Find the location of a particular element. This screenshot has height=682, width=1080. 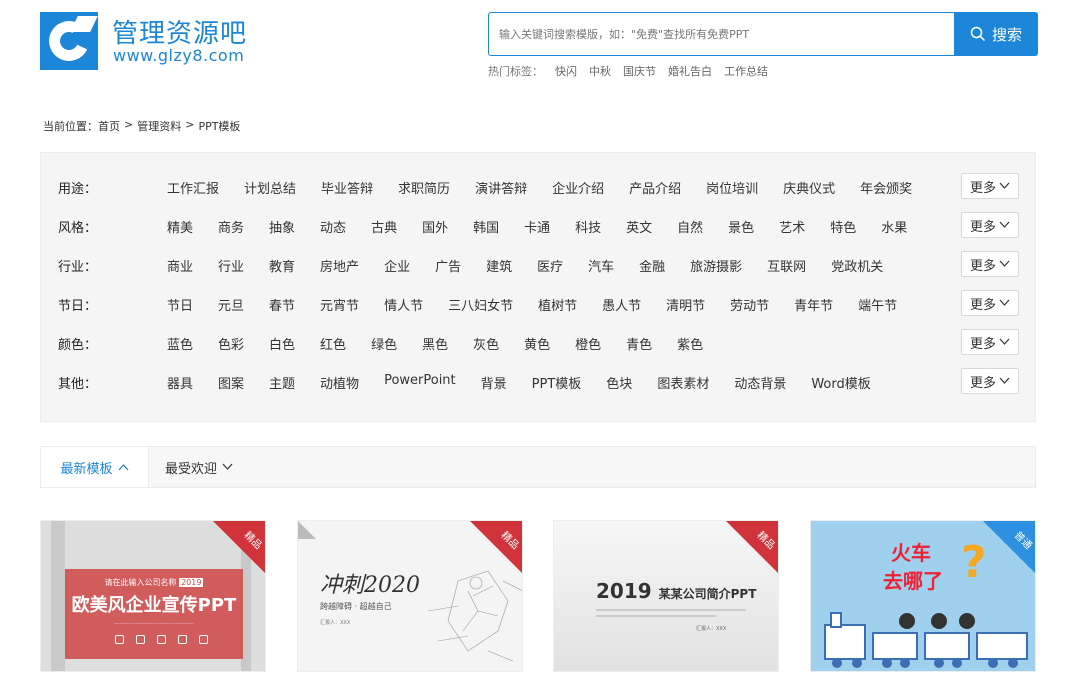

filter-option: 旅游摄影 is located at coordinates (716, 265).